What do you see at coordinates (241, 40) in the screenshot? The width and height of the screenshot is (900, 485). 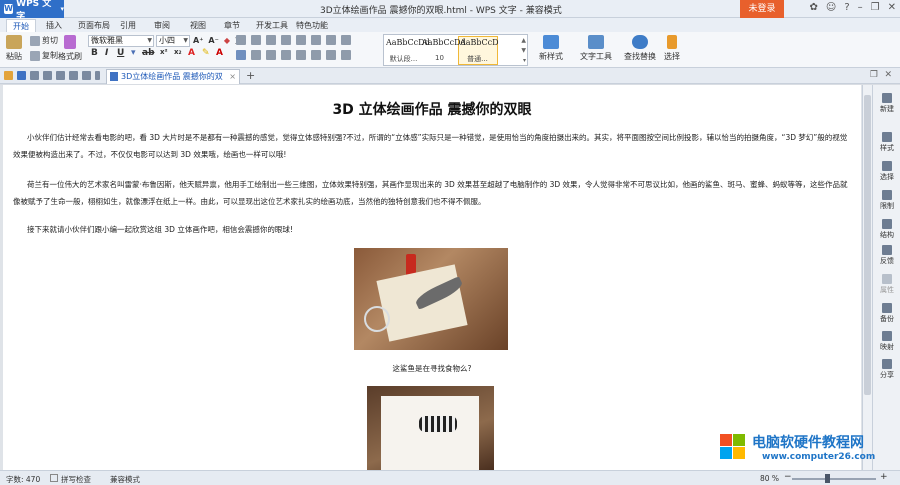 I see `bullet-list-icon` at bounding box center [241, 40].